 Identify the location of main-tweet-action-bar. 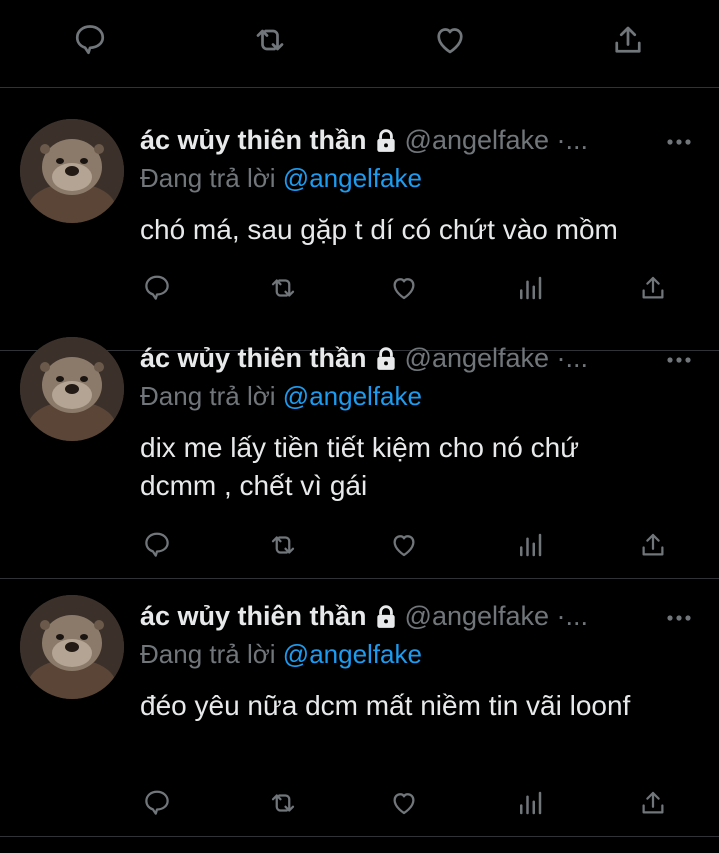
(359, 44).